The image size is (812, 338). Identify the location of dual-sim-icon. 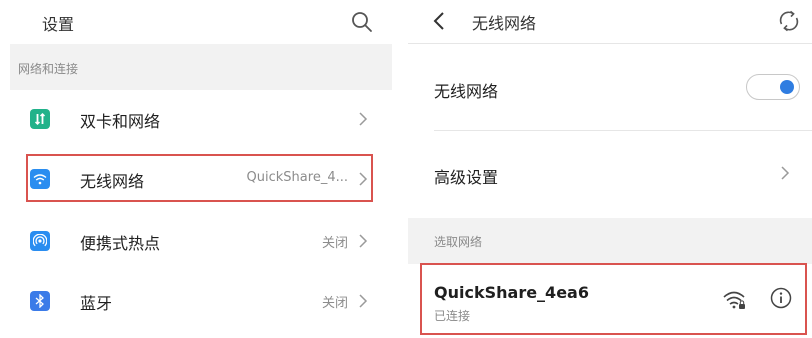
(40, 119).